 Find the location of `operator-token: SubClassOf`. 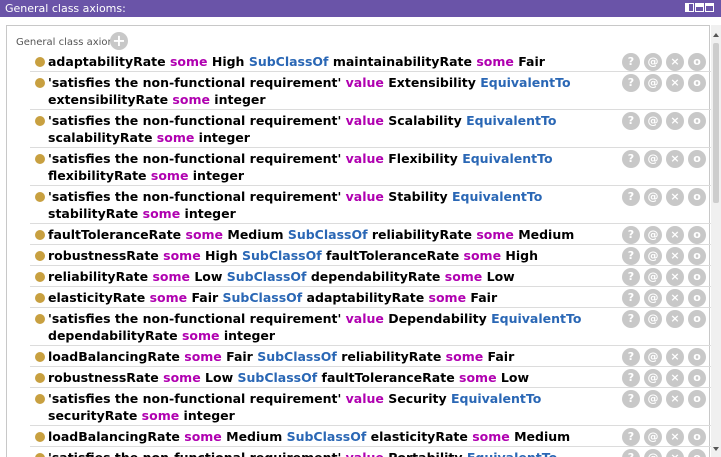

operator-token: SubClassOf is located at coordinates (281, 255).